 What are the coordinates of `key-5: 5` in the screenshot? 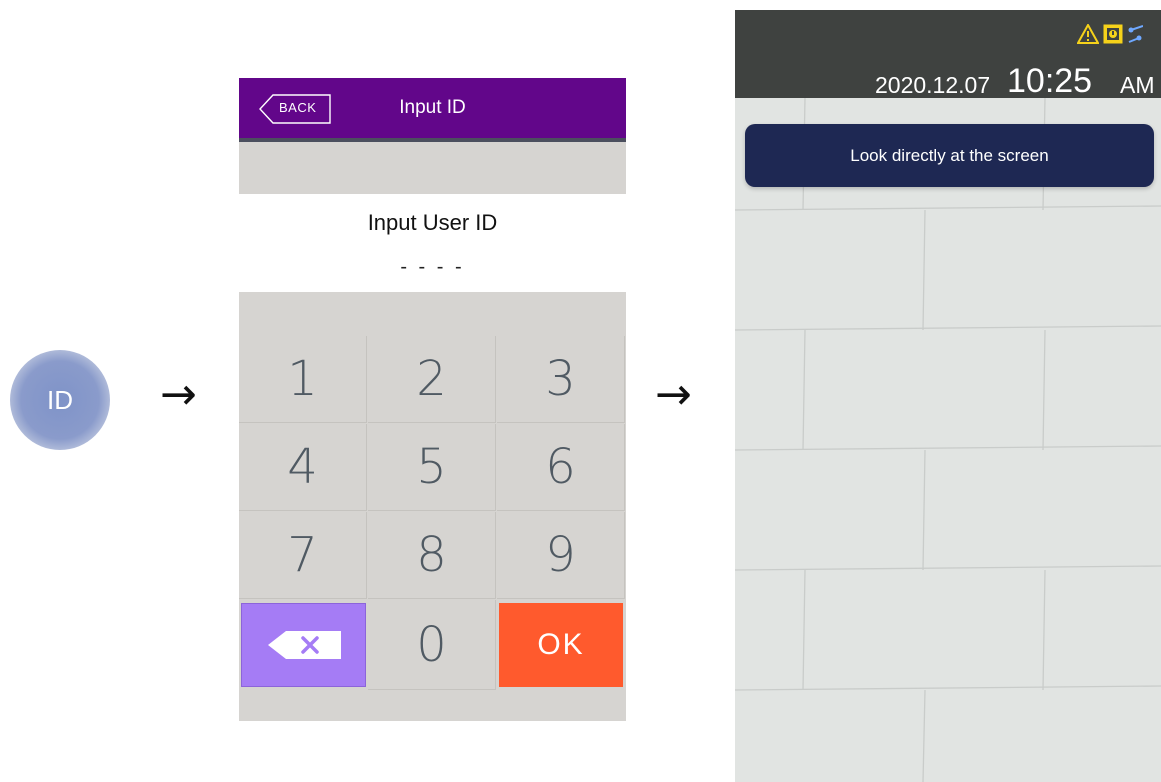 It's located at (432, 467).